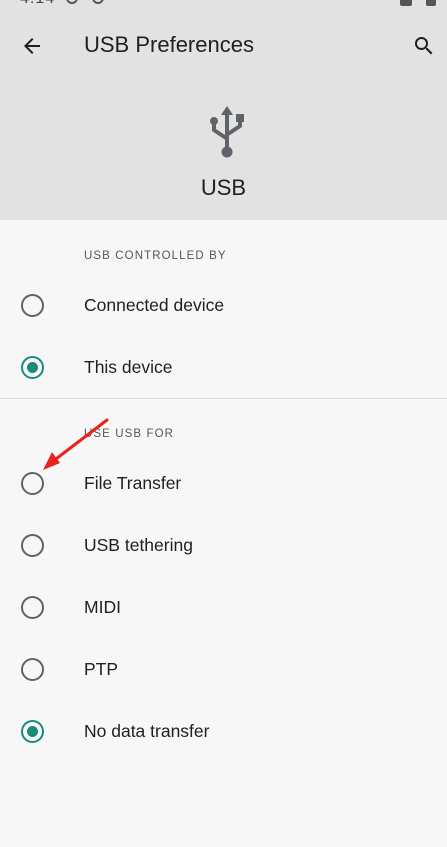 Image resolution: width=447 pixels, height=847 pixels. What do you see at coordinates (154, 305) in the screenshot?
I see `option-label: Connected device` at bounding box center [154, 305].